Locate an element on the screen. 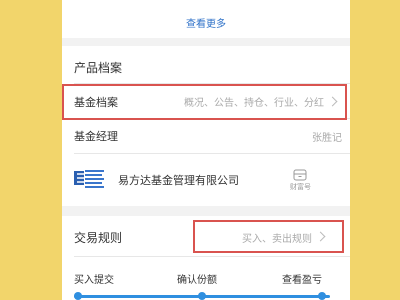 The width and height of the screenshot is (400, 300). more-section: 查看更多 is located at coordinates (206, 19).